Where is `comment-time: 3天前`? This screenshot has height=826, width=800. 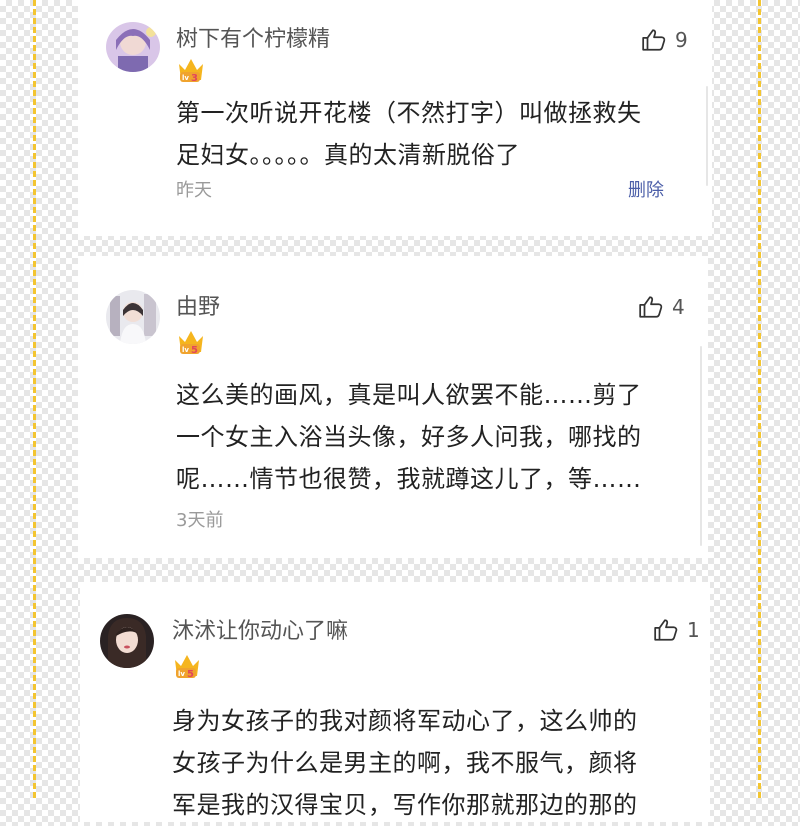 comment-time: 3天前 is located at coordinates (200, 520).